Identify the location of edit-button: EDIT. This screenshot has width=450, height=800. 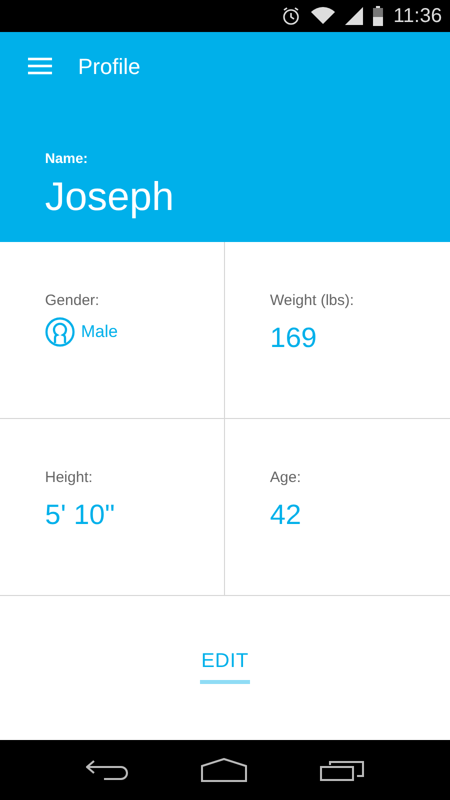
(225, 665).